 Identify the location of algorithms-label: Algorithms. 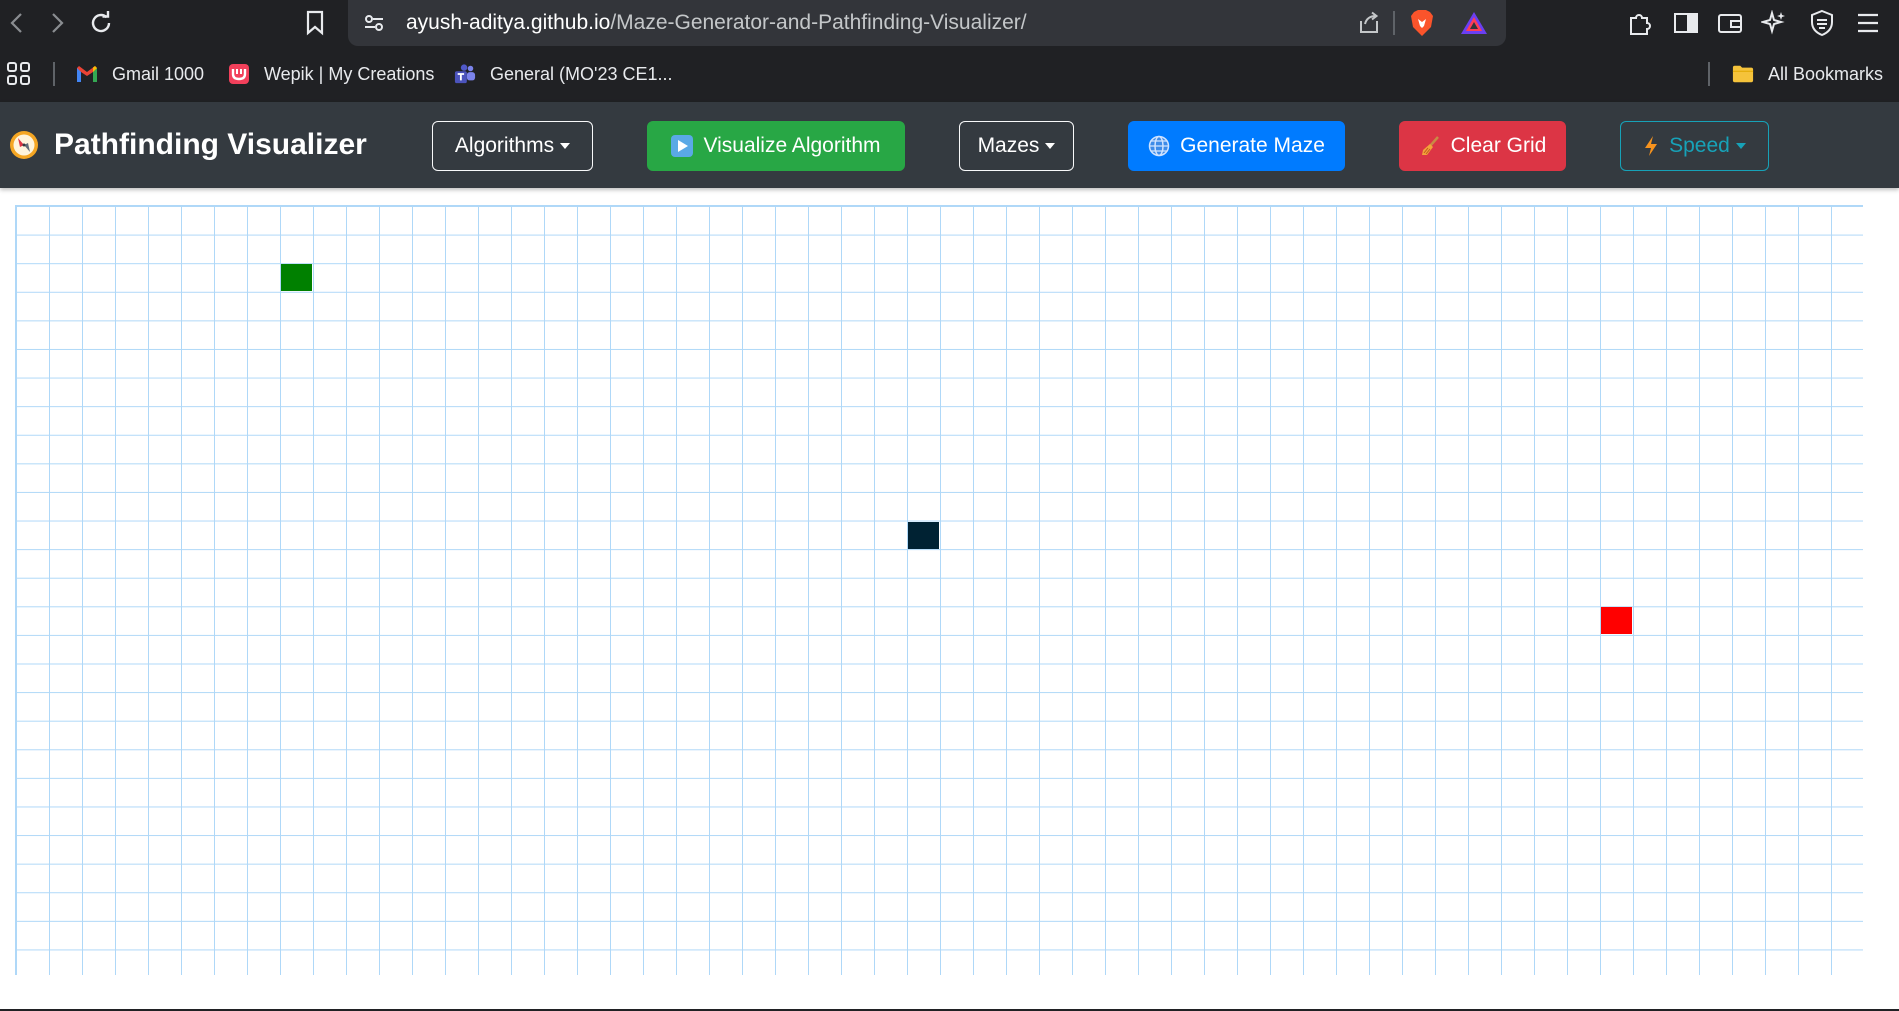
(504, 145).